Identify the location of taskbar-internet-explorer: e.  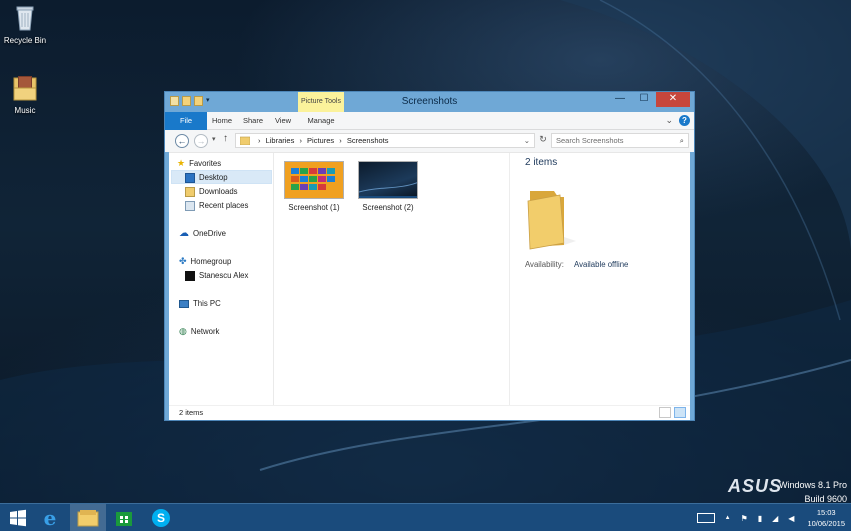
(50, 517).